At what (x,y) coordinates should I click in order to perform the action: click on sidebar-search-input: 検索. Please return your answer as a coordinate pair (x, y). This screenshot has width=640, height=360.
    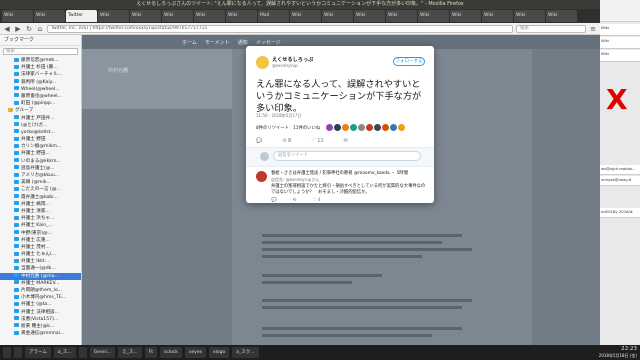
    Looking at the image, I should click on (40, 51).